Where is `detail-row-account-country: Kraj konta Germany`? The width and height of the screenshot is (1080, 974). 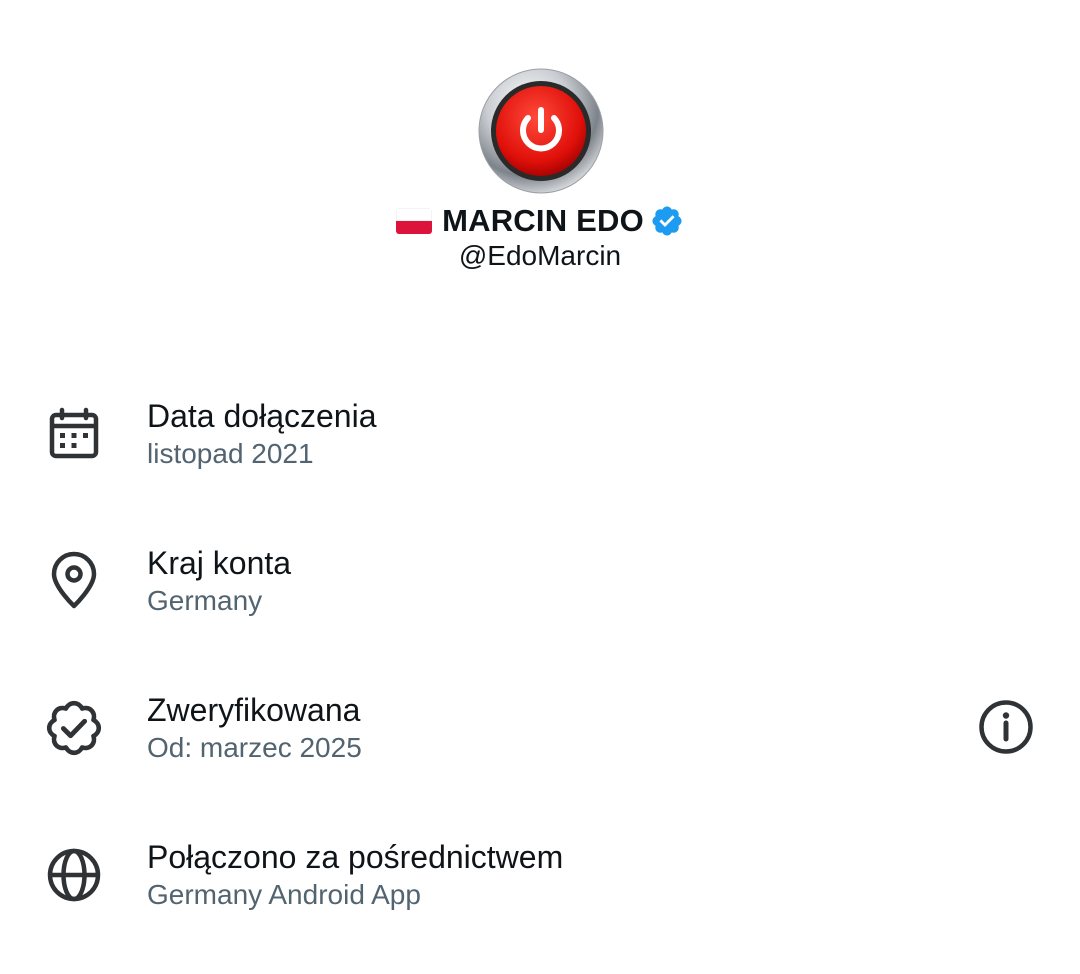
detail-row-account-country: Kraj konta Germany is located at coordinates (540, 595).